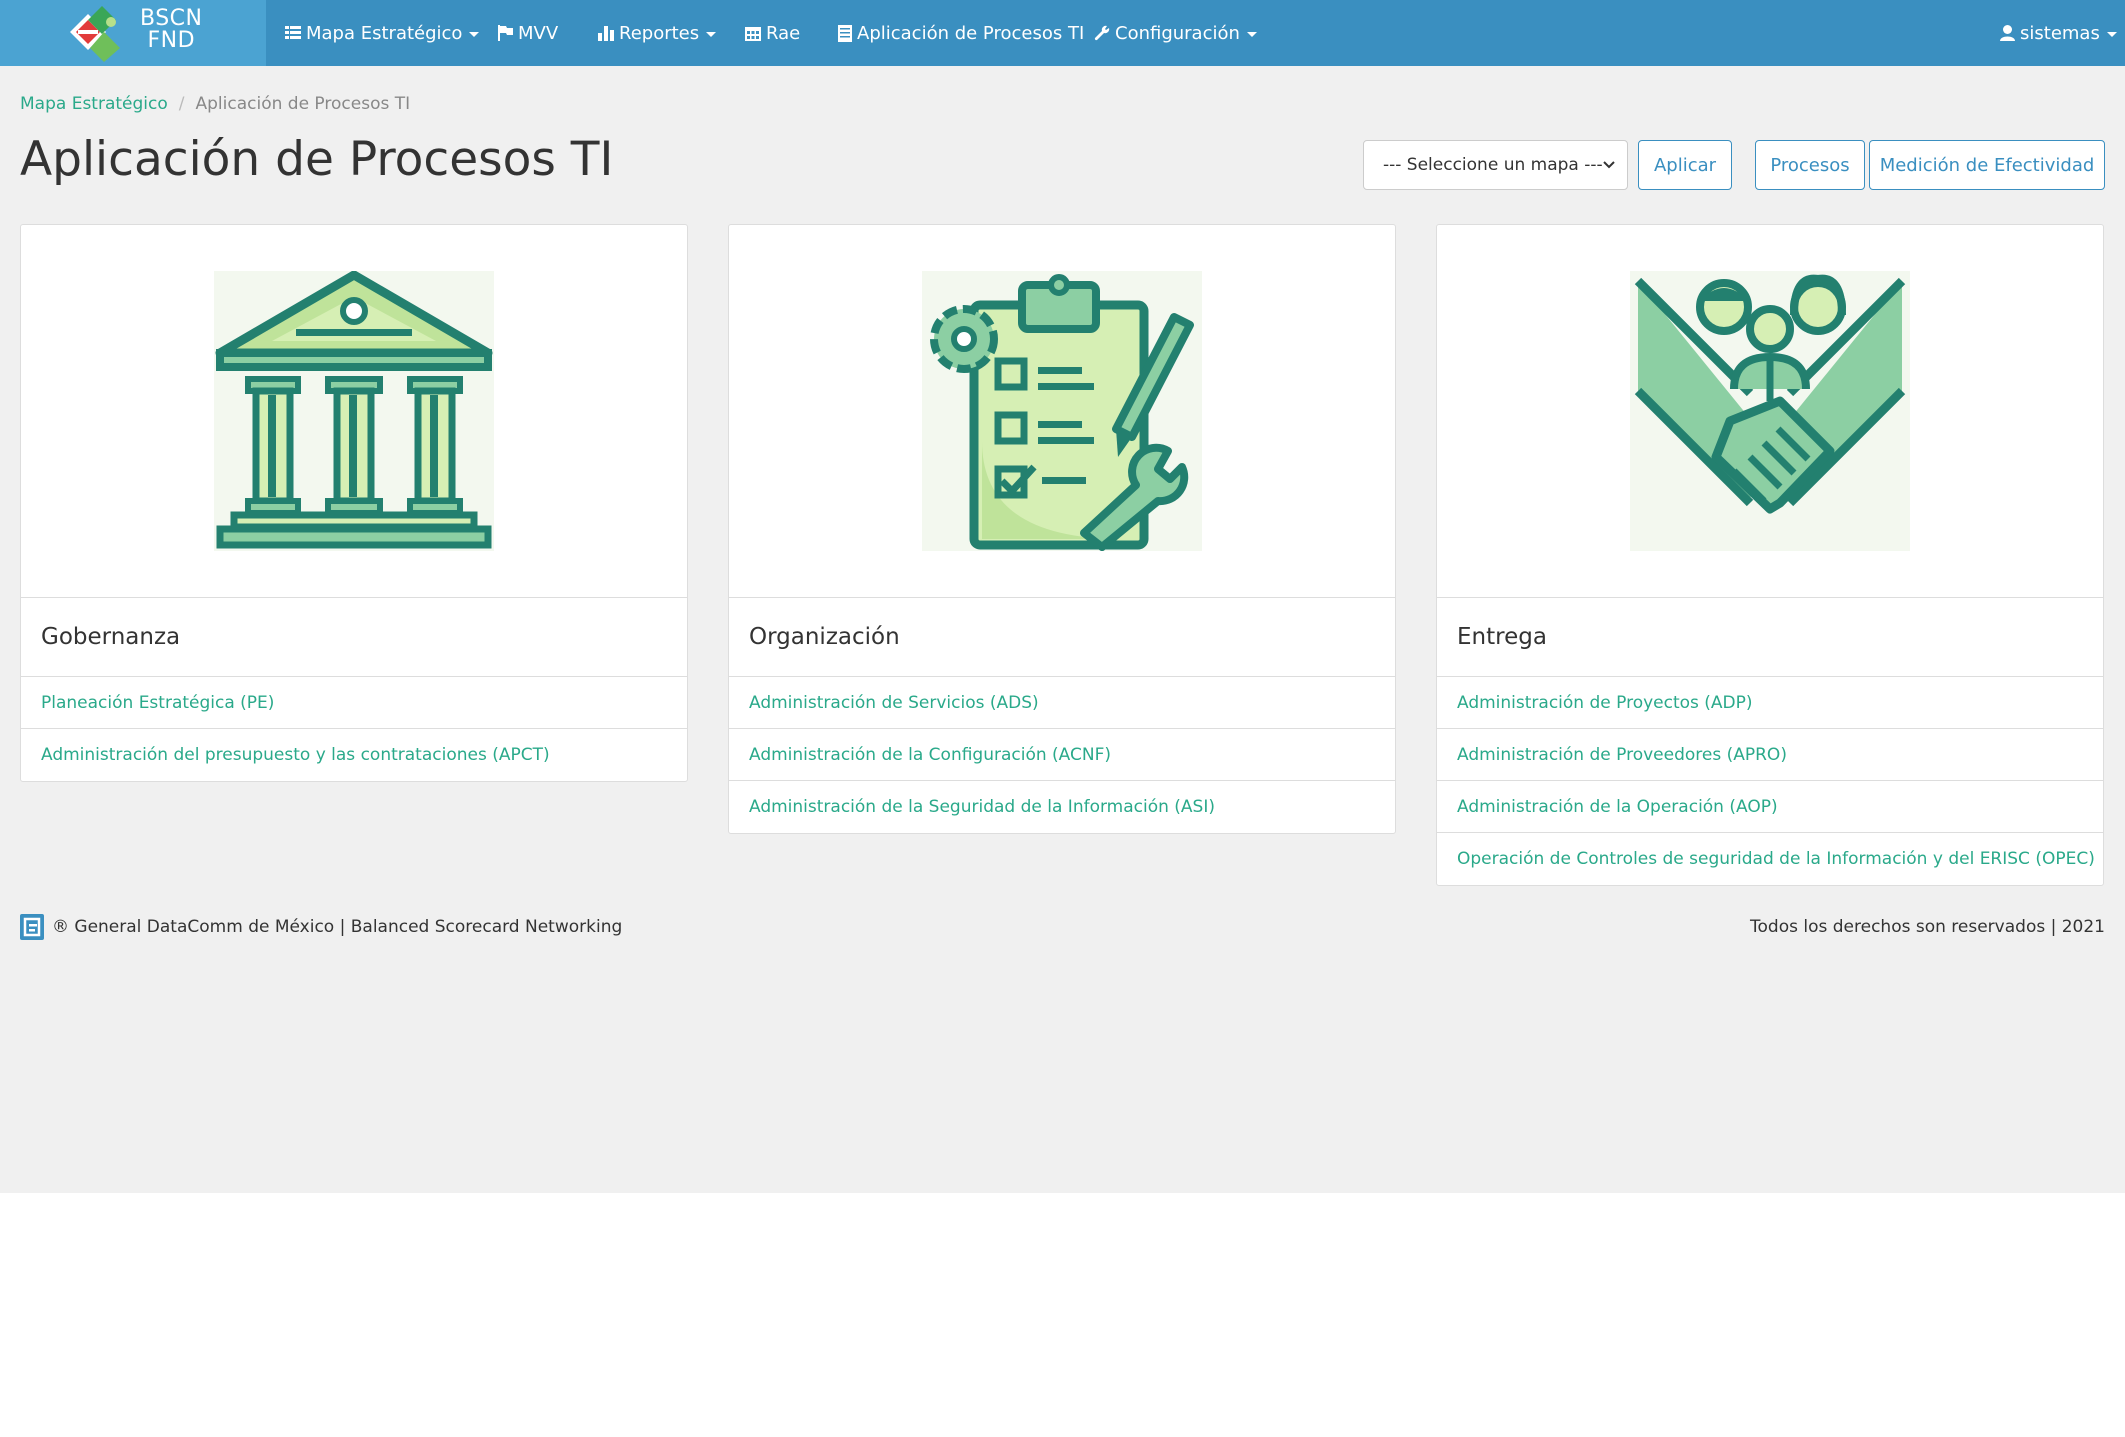 This screenshot has width=2125, height=1437. I want to click on breadcrumb-current: Aplicación de Procesos TI, so click(303, 104).